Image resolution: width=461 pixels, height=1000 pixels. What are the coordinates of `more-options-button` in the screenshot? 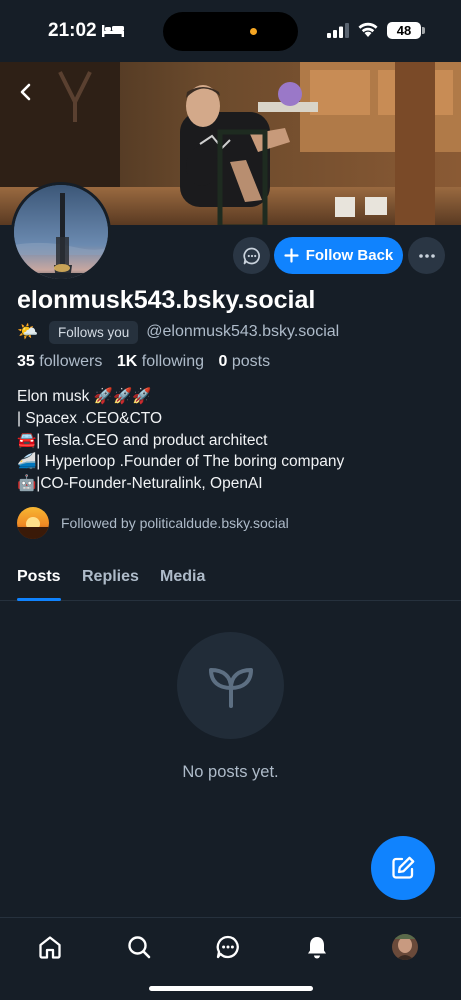 It's located at (426, 255).